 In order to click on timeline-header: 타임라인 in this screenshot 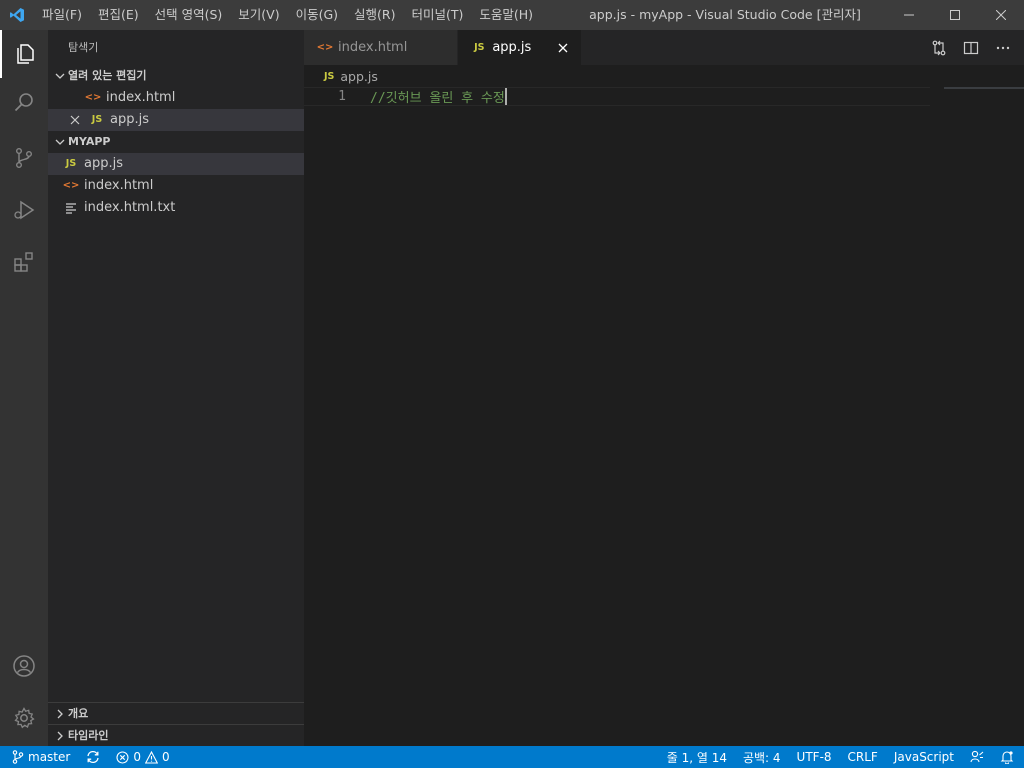, I will do `click(176, 735)`.